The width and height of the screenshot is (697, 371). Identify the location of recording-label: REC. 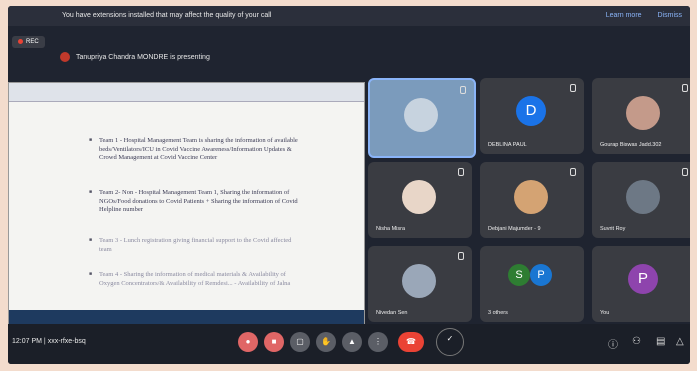
(32, 42).